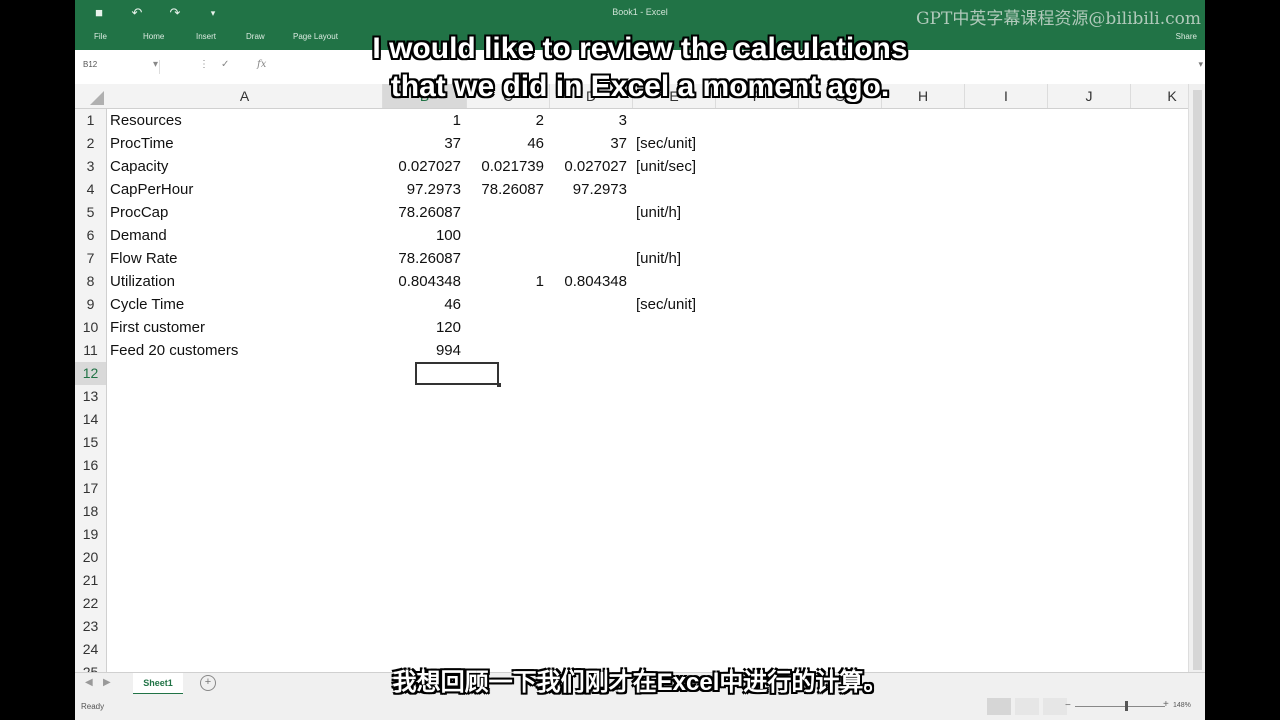  Describe the element at coordinates (146, 120) in the screenshot. I see `cell-a1: Resources` at that location.